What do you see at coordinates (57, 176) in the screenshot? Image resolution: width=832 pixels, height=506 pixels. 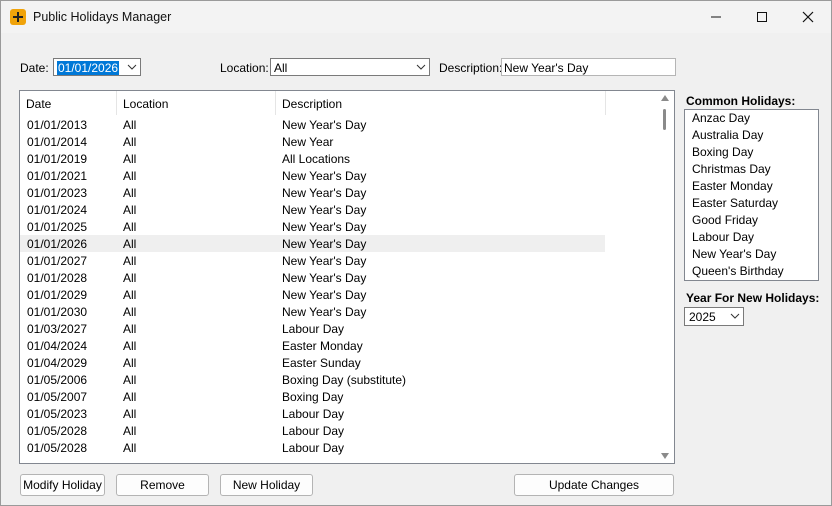 I see `row-date: 01/01/2021` at bounding box center [57, 176].